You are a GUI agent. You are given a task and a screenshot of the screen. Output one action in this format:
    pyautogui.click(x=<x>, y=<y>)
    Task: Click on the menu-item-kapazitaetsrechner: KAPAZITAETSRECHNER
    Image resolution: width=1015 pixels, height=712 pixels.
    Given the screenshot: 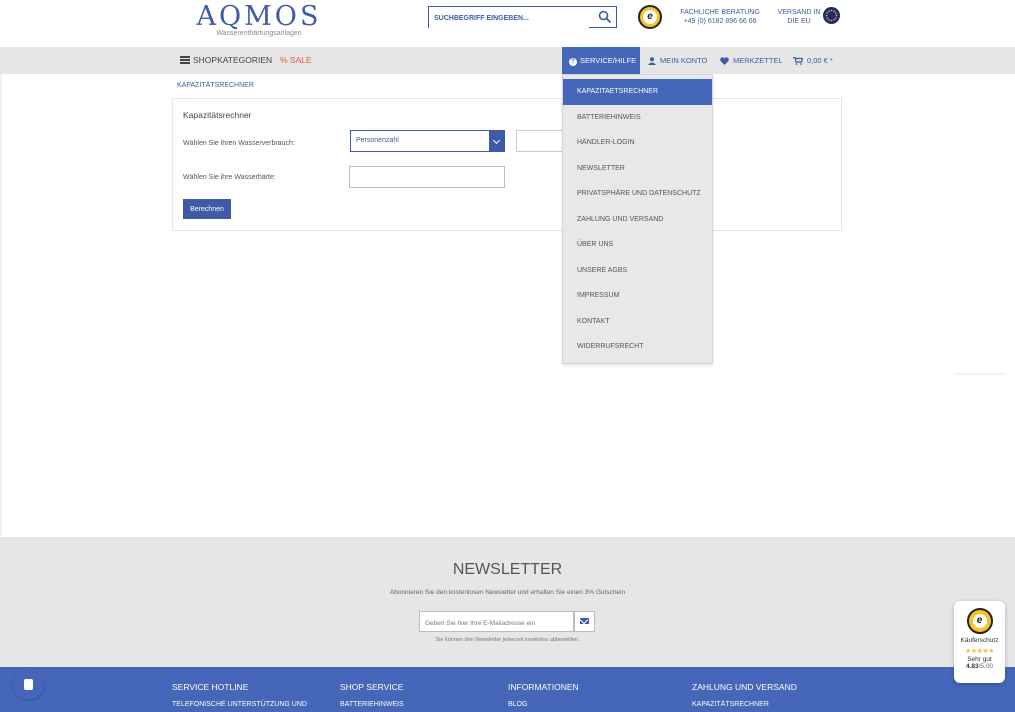 What is the action you would take?
    pyautogui.click(x=637, y=92)
    